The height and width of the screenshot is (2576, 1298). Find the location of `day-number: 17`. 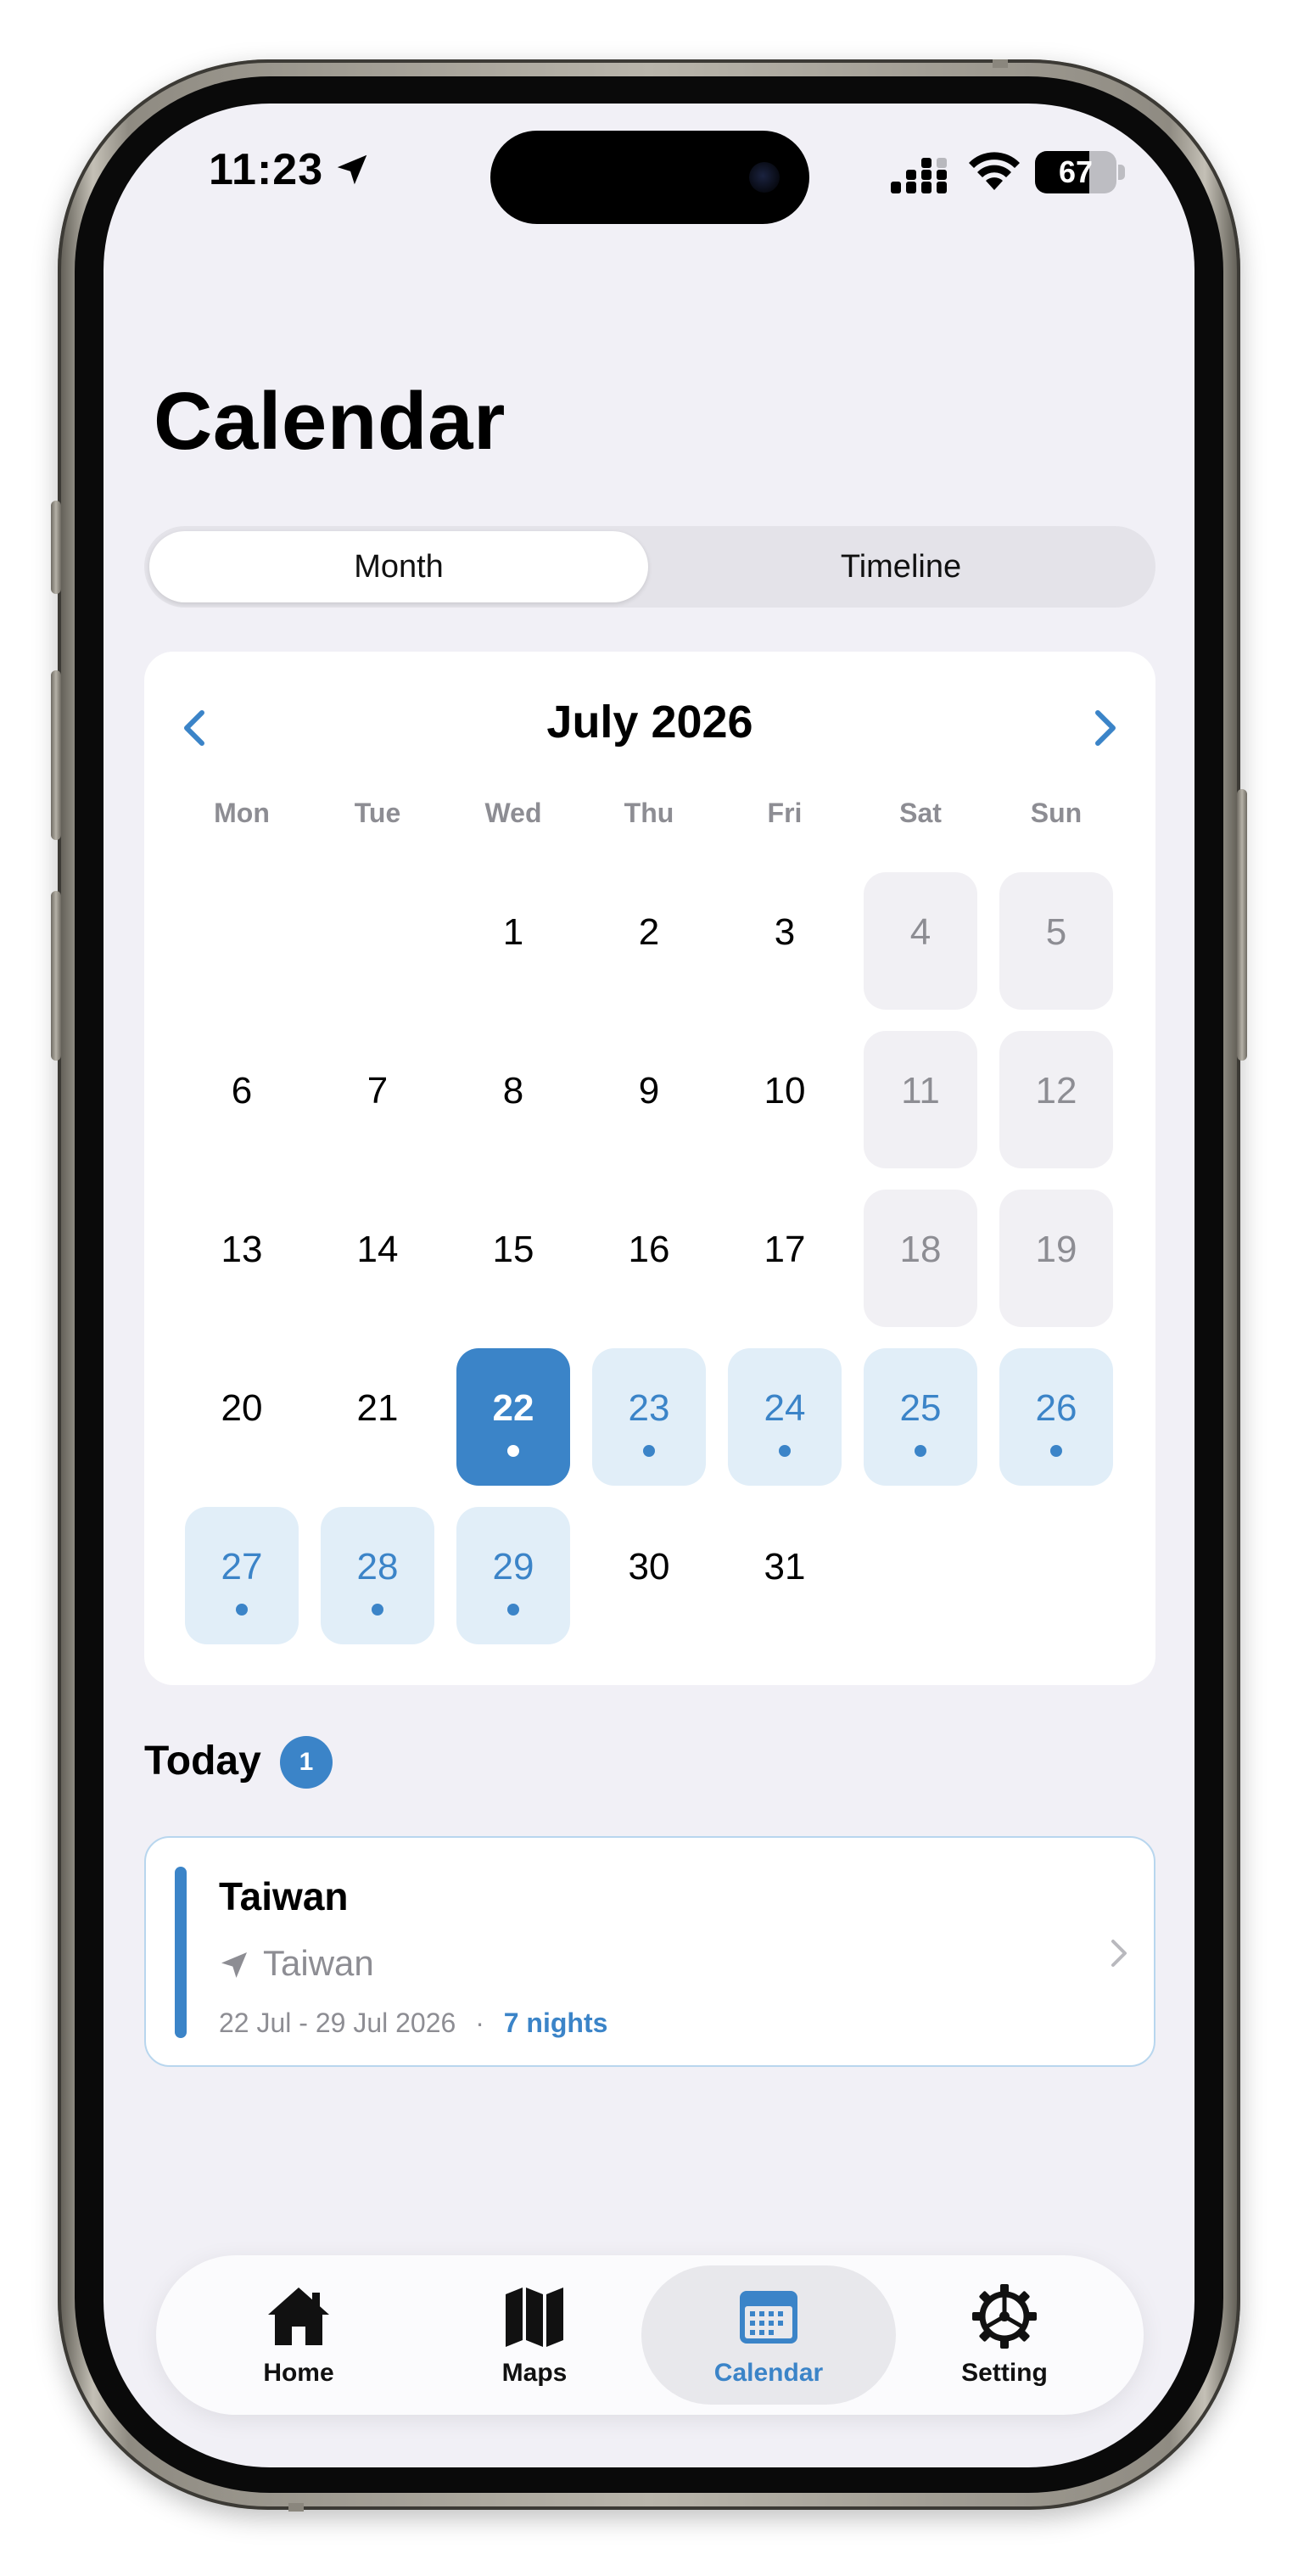

day-number: 17 is located at coordinates (785, 1249).